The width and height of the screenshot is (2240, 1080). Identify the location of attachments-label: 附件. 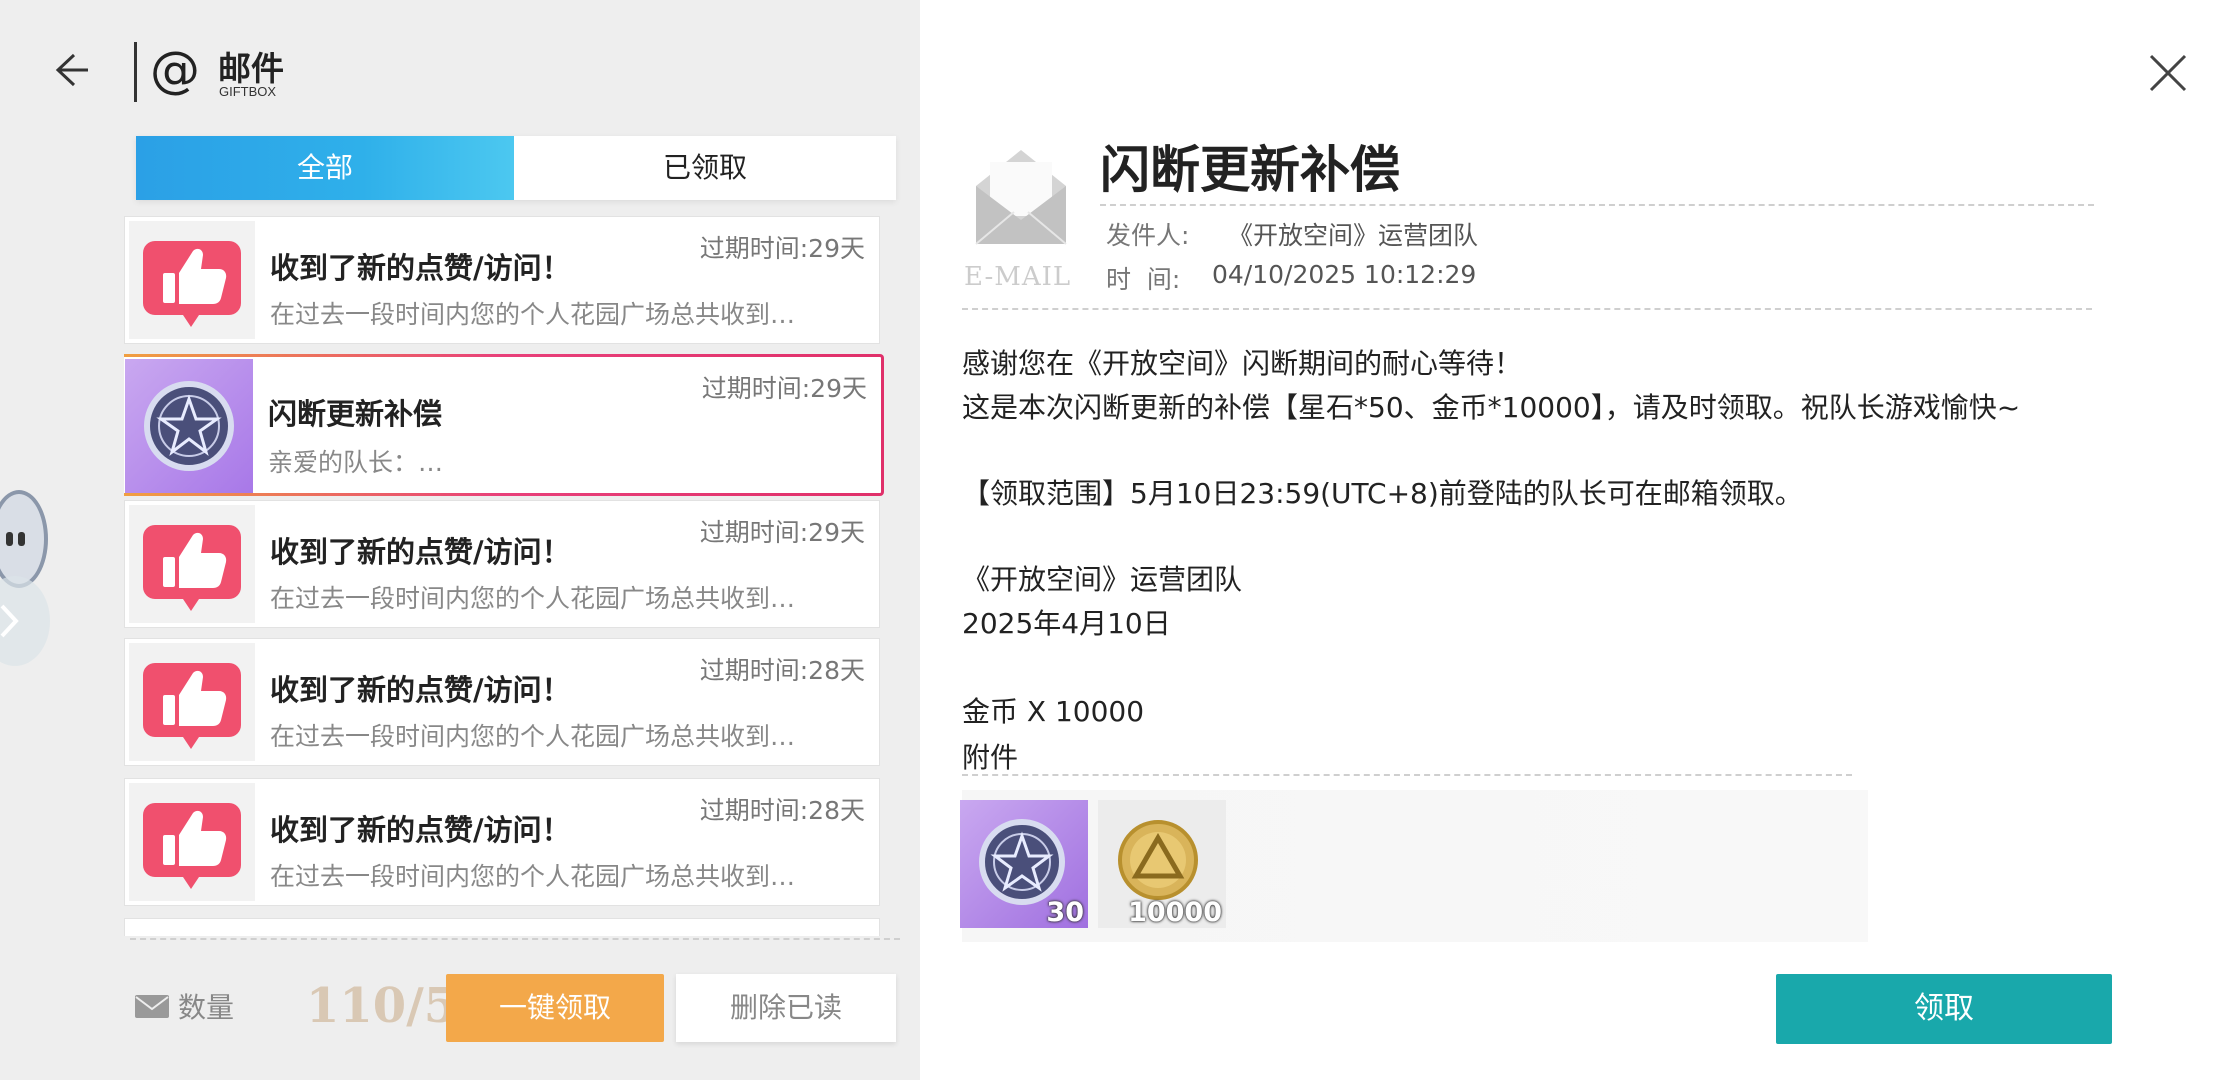
(990, 757).